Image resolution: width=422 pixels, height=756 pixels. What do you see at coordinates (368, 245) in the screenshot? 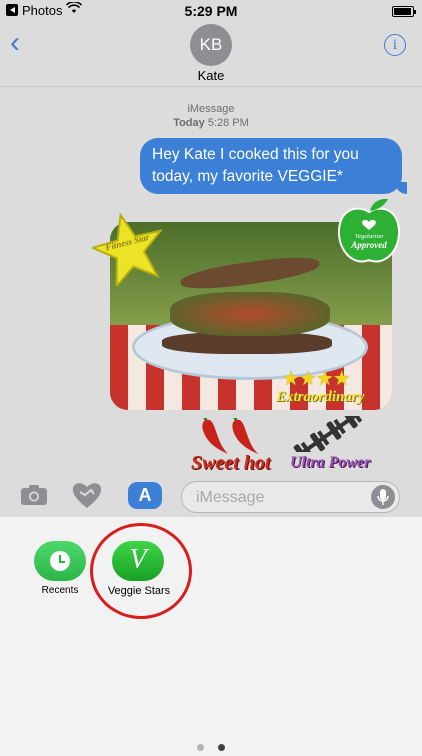
I see `apple-sticker-line2: Approved` at bounding box center [368, 245].